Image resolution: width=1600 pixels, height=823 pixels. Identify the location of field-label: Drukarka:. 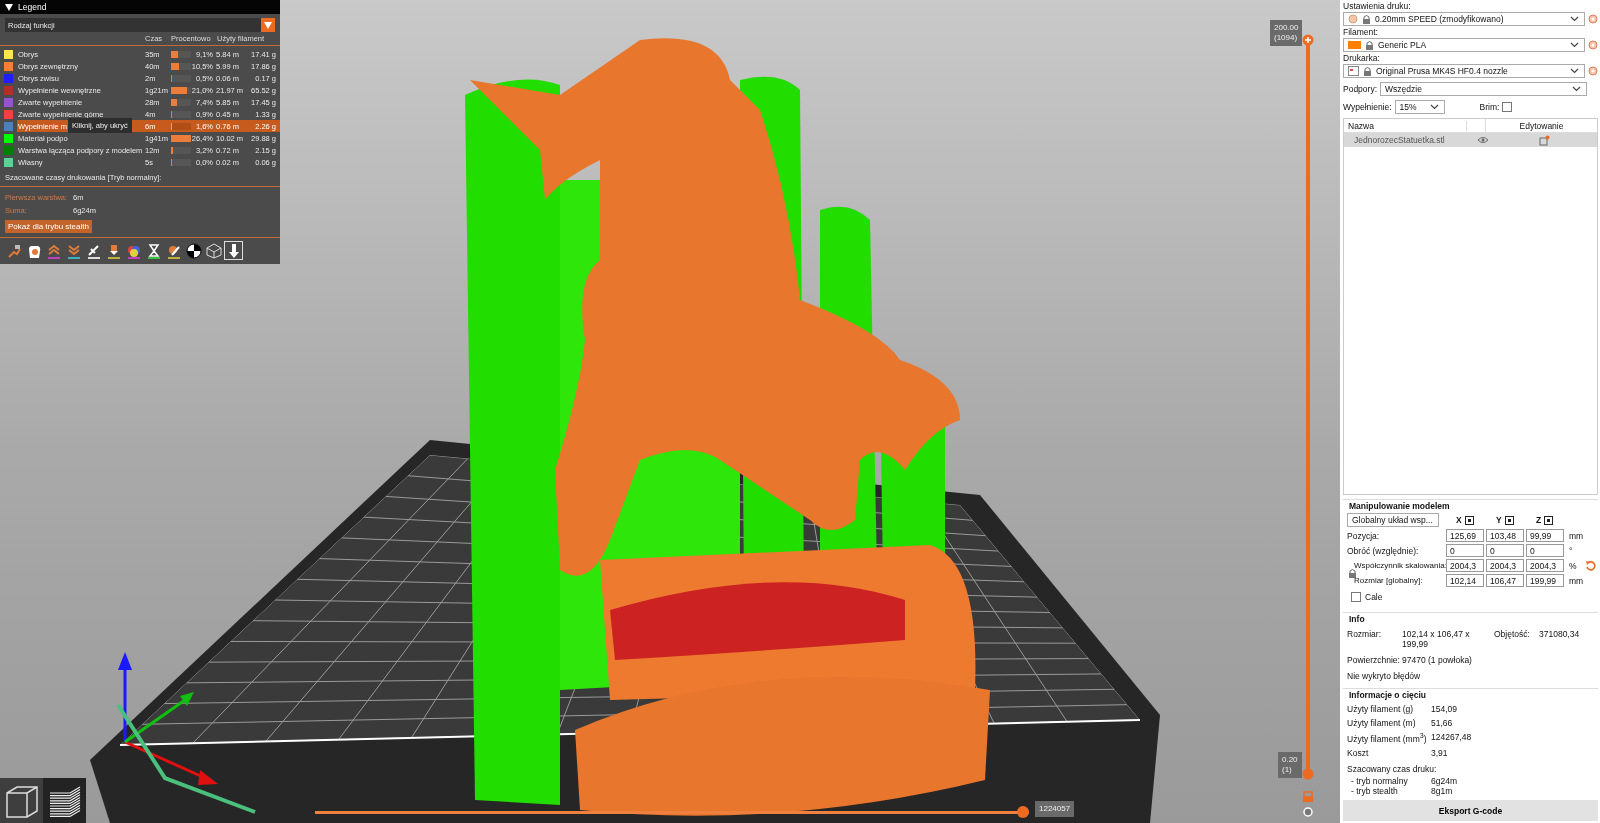
(1362, 58).